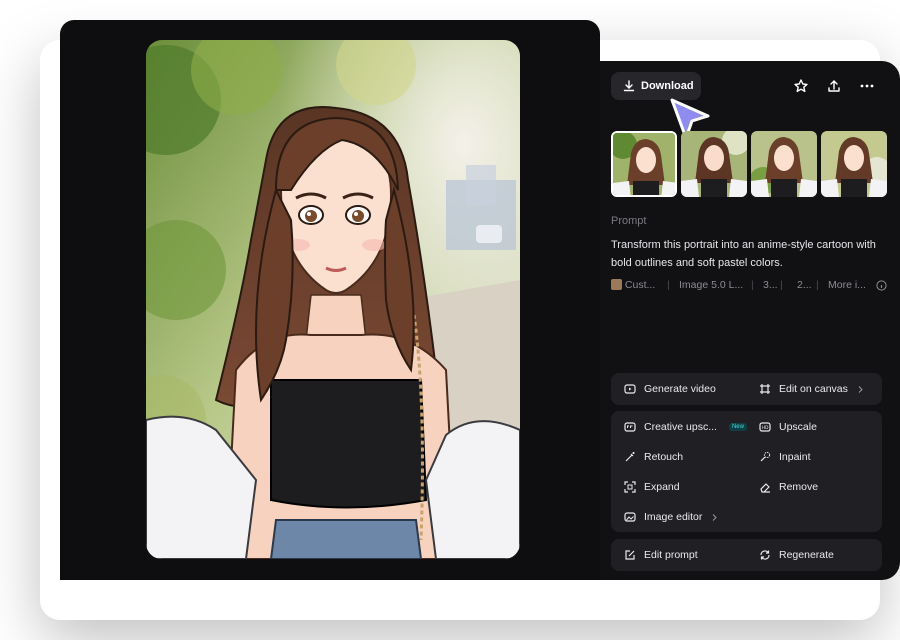 This screenshot has height=640, width=900. Describe the element at coordinates (796, 555) in the screenshot. I see `regenerate-button: Regenerate` at that location.